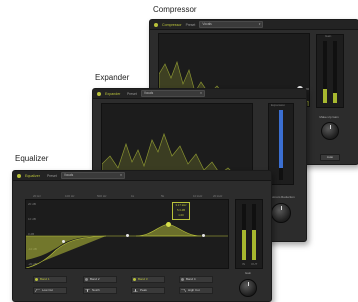 The height and width of the screenshot is (302, 358). I want to click on compressor-power-icon, so click(156, 24).